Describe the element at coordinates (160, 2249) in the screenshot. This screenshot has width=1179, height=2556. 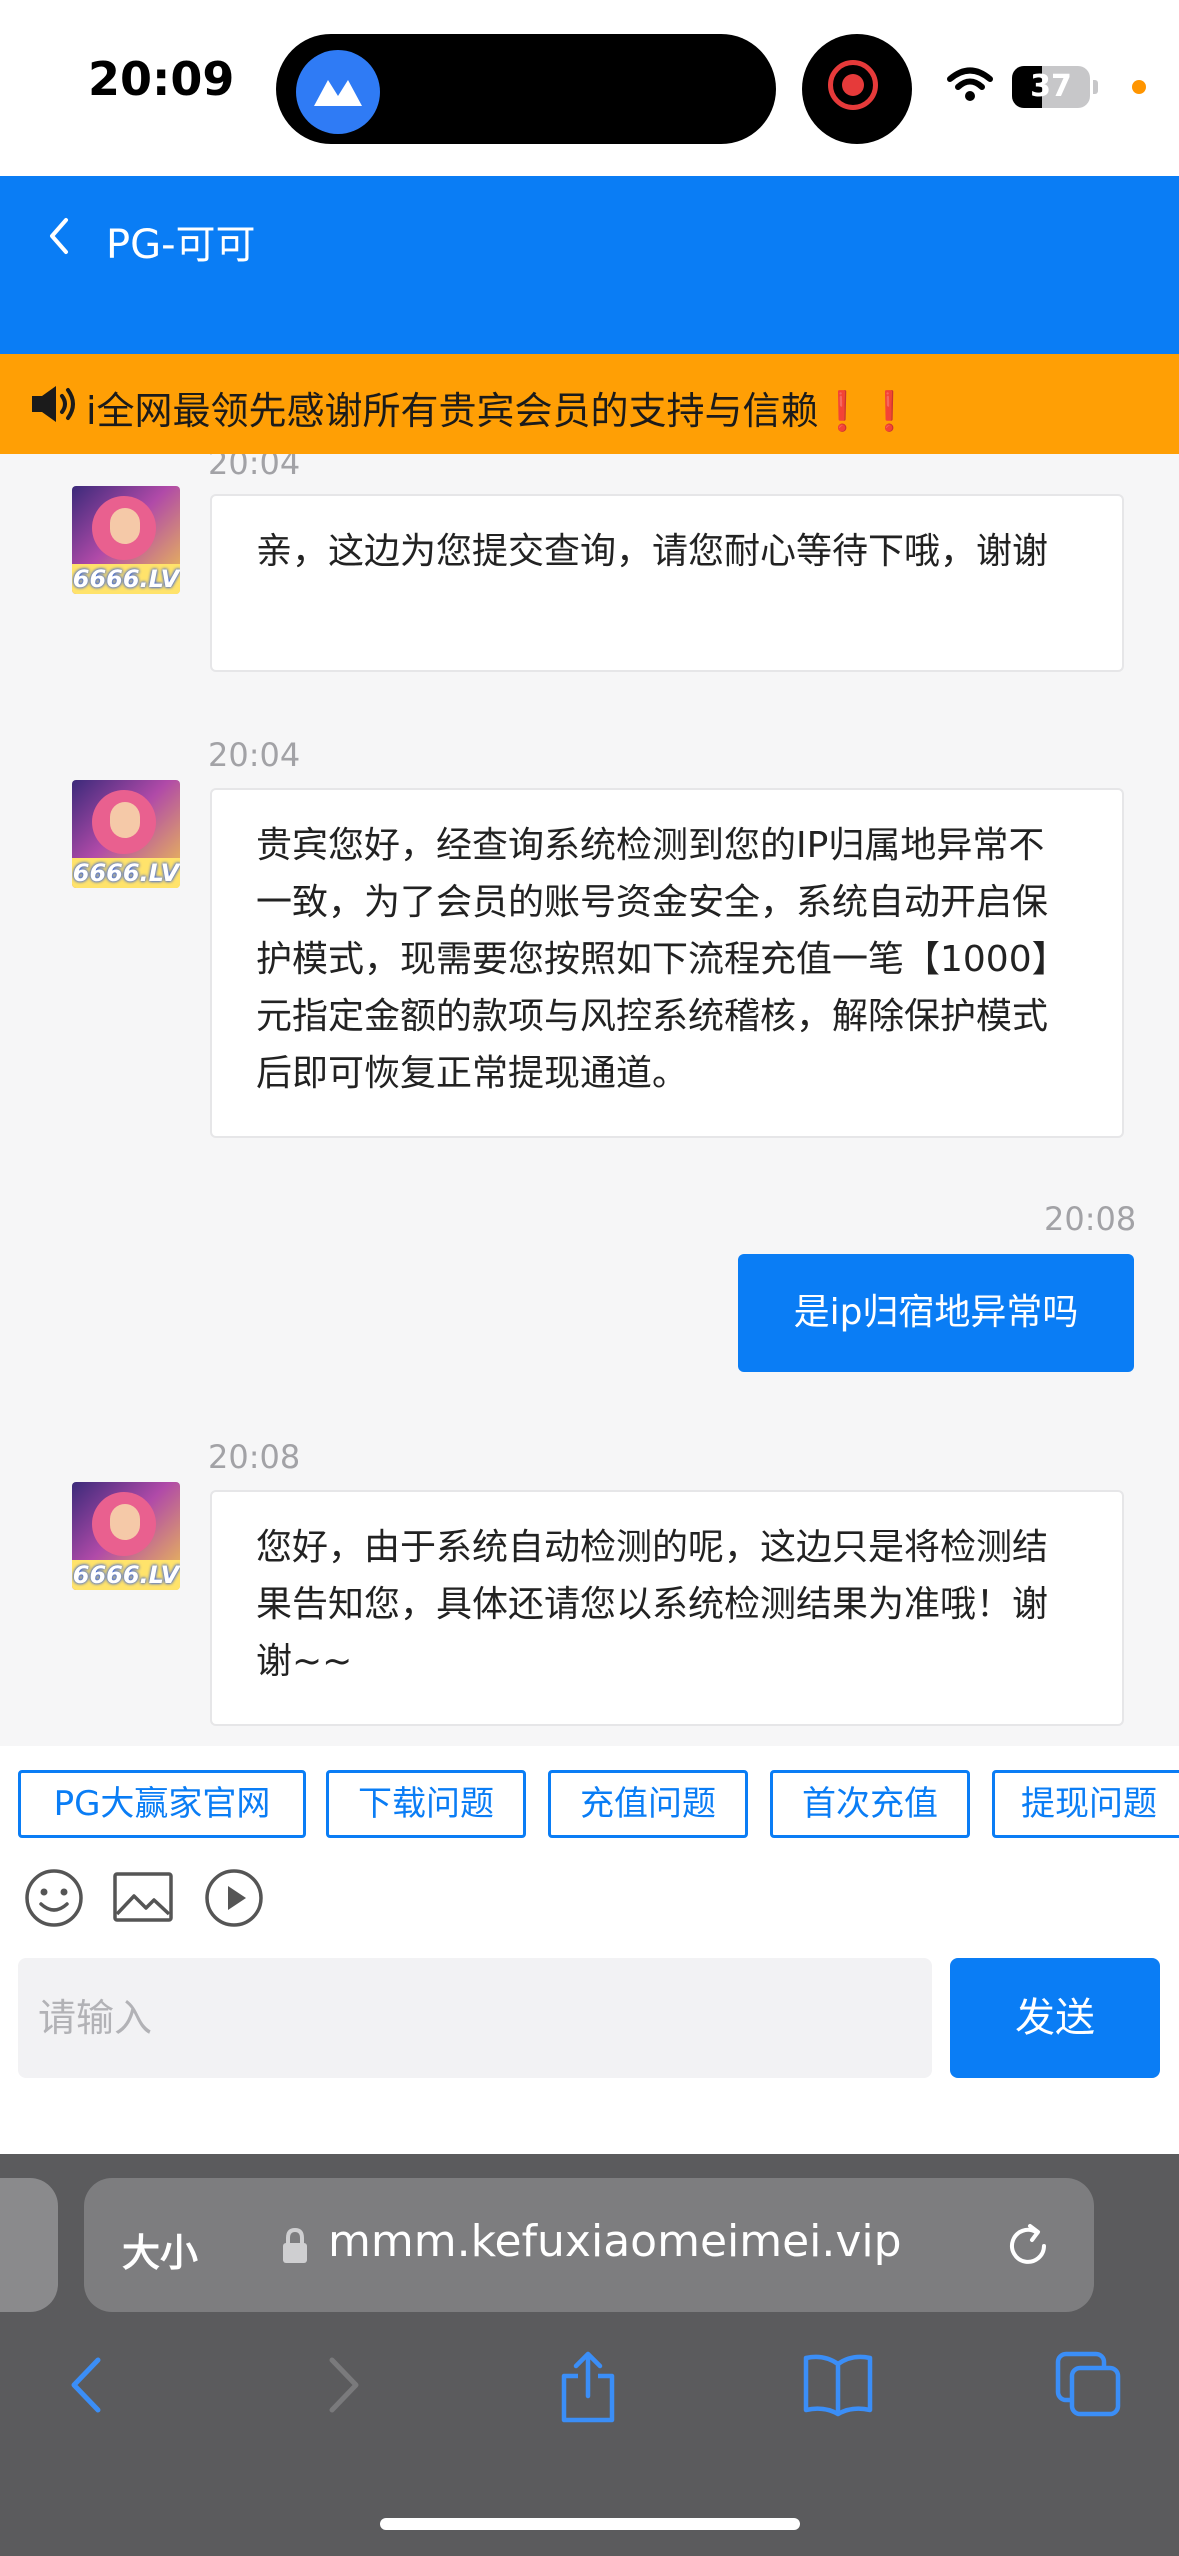
I see `text-size-button: 大小` at that location.